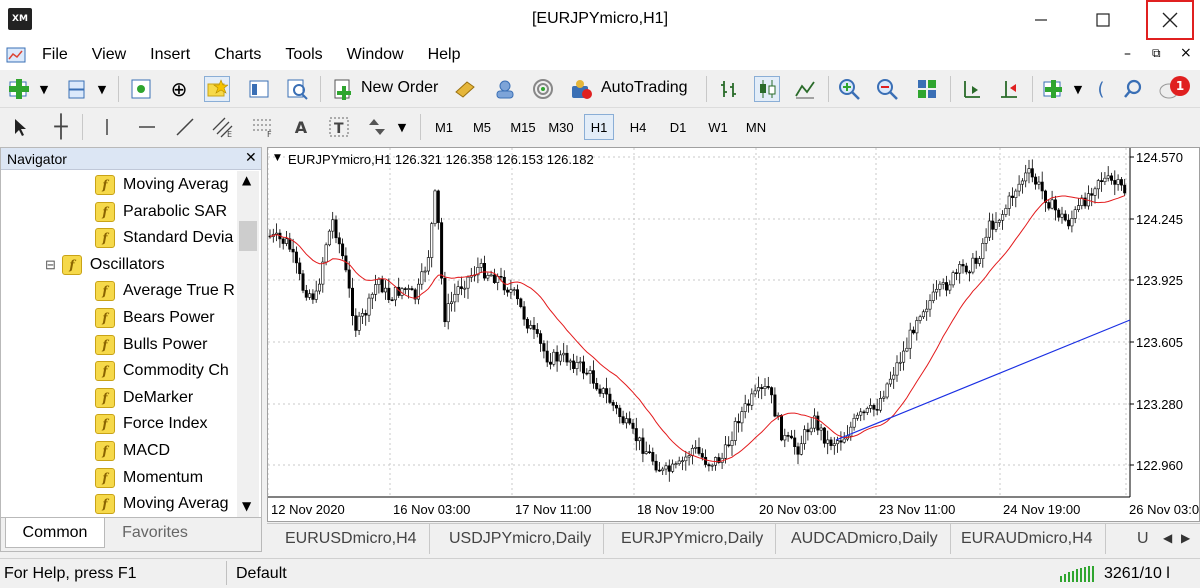  What do you see at coordinates (521, 539) in the screenshot?
I see `chart-tab-usdjpy-daily: USDJPYmicro,Daily` at bounding box center [521, 539].